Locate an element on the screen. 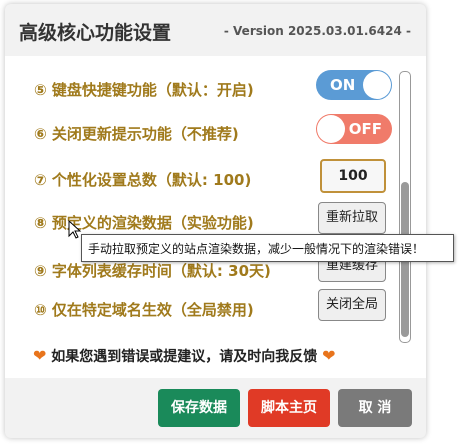 Image resolution: width=463 pixels, height=446 pixels. feedback-line: ❤ 如果您遇到错误或提建议，请及时向我反馈 ❤ is located at coordinates (184, 356).